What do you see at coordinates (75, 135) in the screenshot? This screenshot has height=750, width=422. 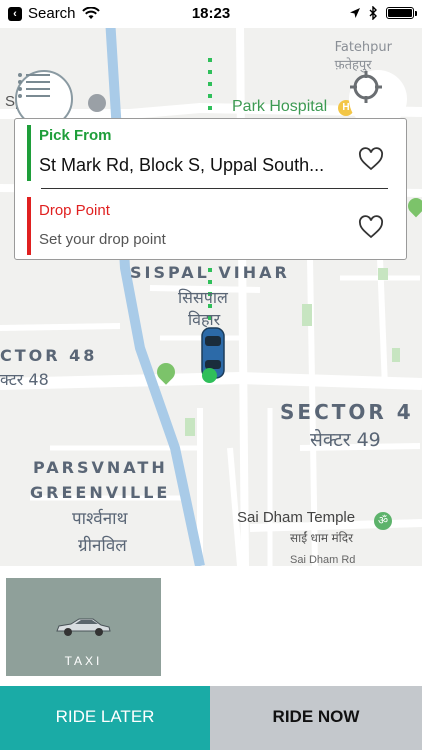 I see `pickup-label: Pick From` at bounding box center [75, 135].